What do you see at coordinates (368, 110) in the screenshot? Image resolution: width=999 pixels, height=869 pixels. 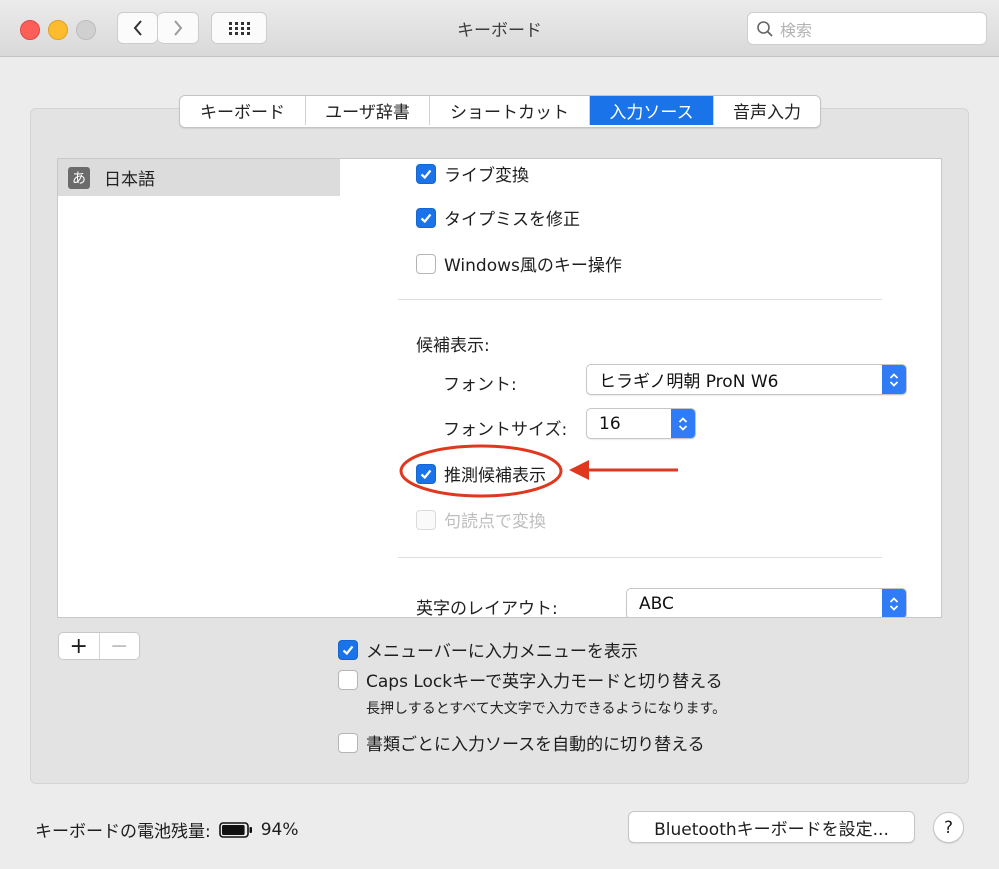 I see `tab-user-dictionary: ユーザ辞書` at bounding box center [368, 110].